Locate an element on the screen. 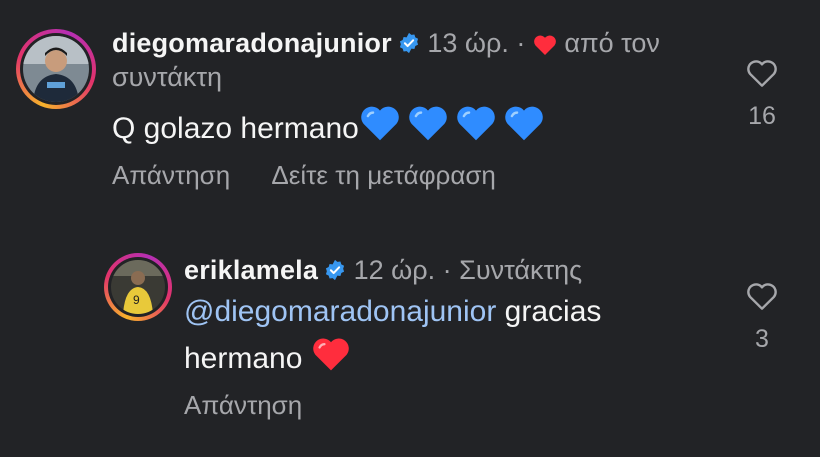 The width and height of the screenshot is (820, 457). comment-actions: Απάντηση Δείτε τη μετάφραση is located at coordinates (304, 175).